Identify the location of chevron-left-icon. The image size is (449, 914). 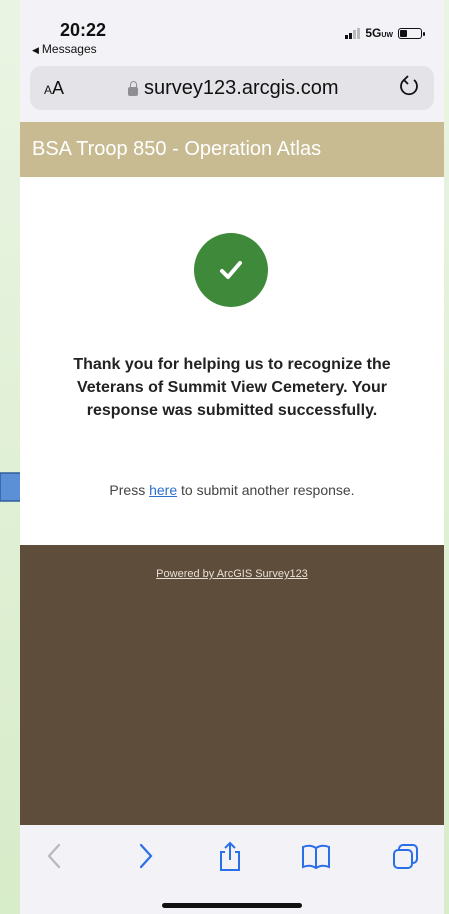
(55, 856).